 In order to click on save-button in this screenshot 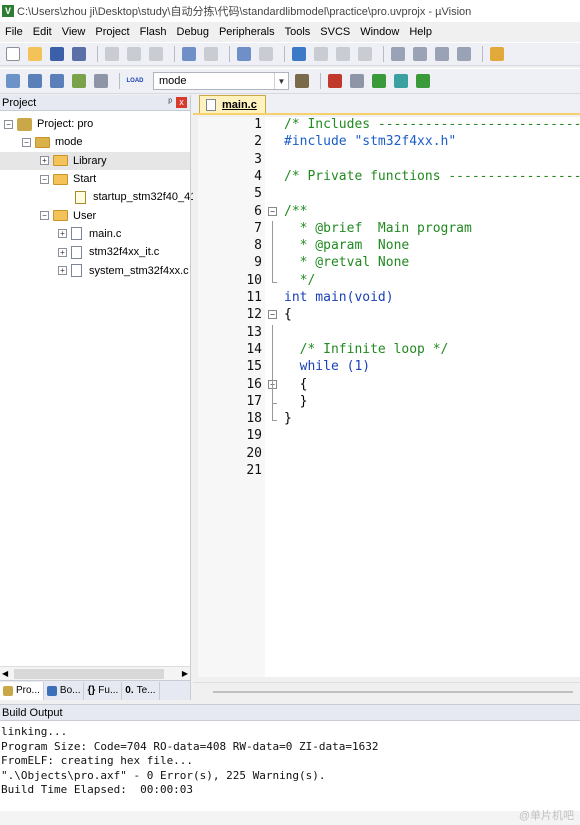, I will do `click(57, 54)`.